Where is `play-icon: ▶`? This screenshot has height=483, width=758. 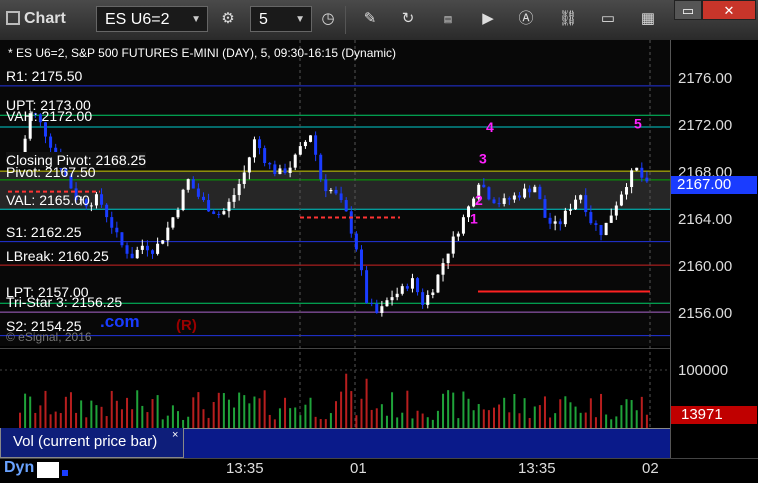 play-icon: ▶ is located at coordinates (488, 19).